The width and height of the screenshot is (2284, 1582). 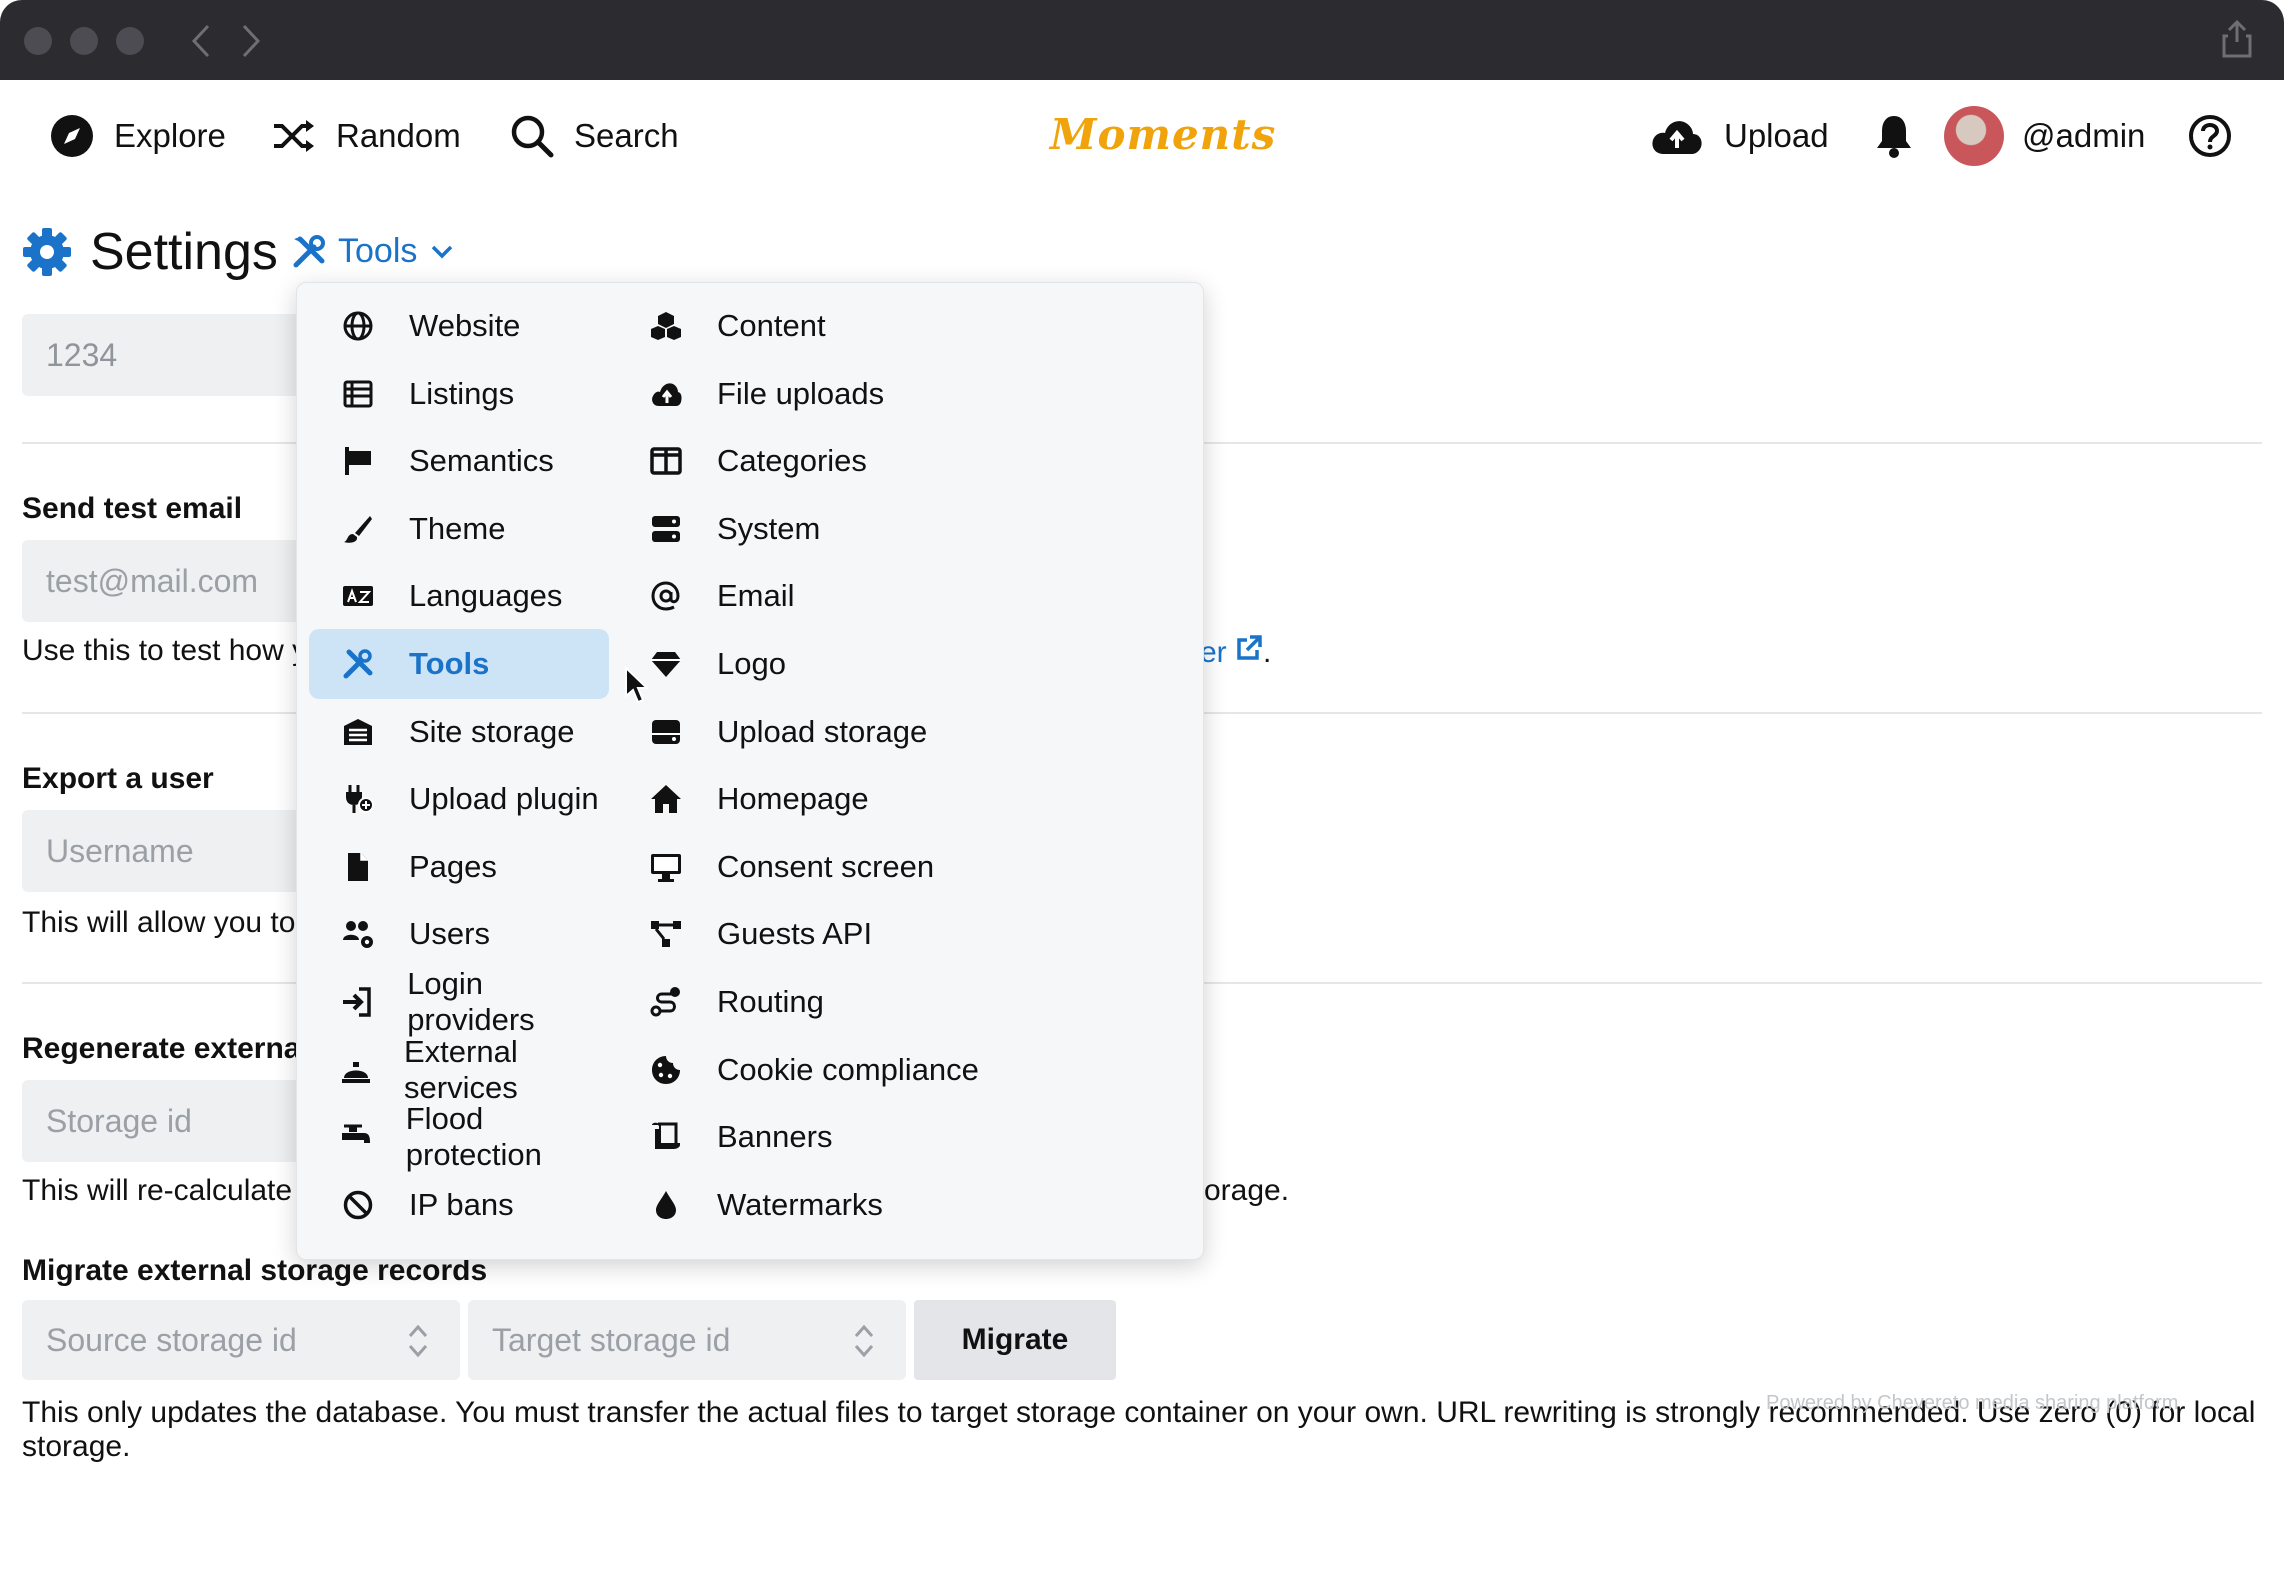 I want to click on nodes-icon, so click(x=666, y=934).